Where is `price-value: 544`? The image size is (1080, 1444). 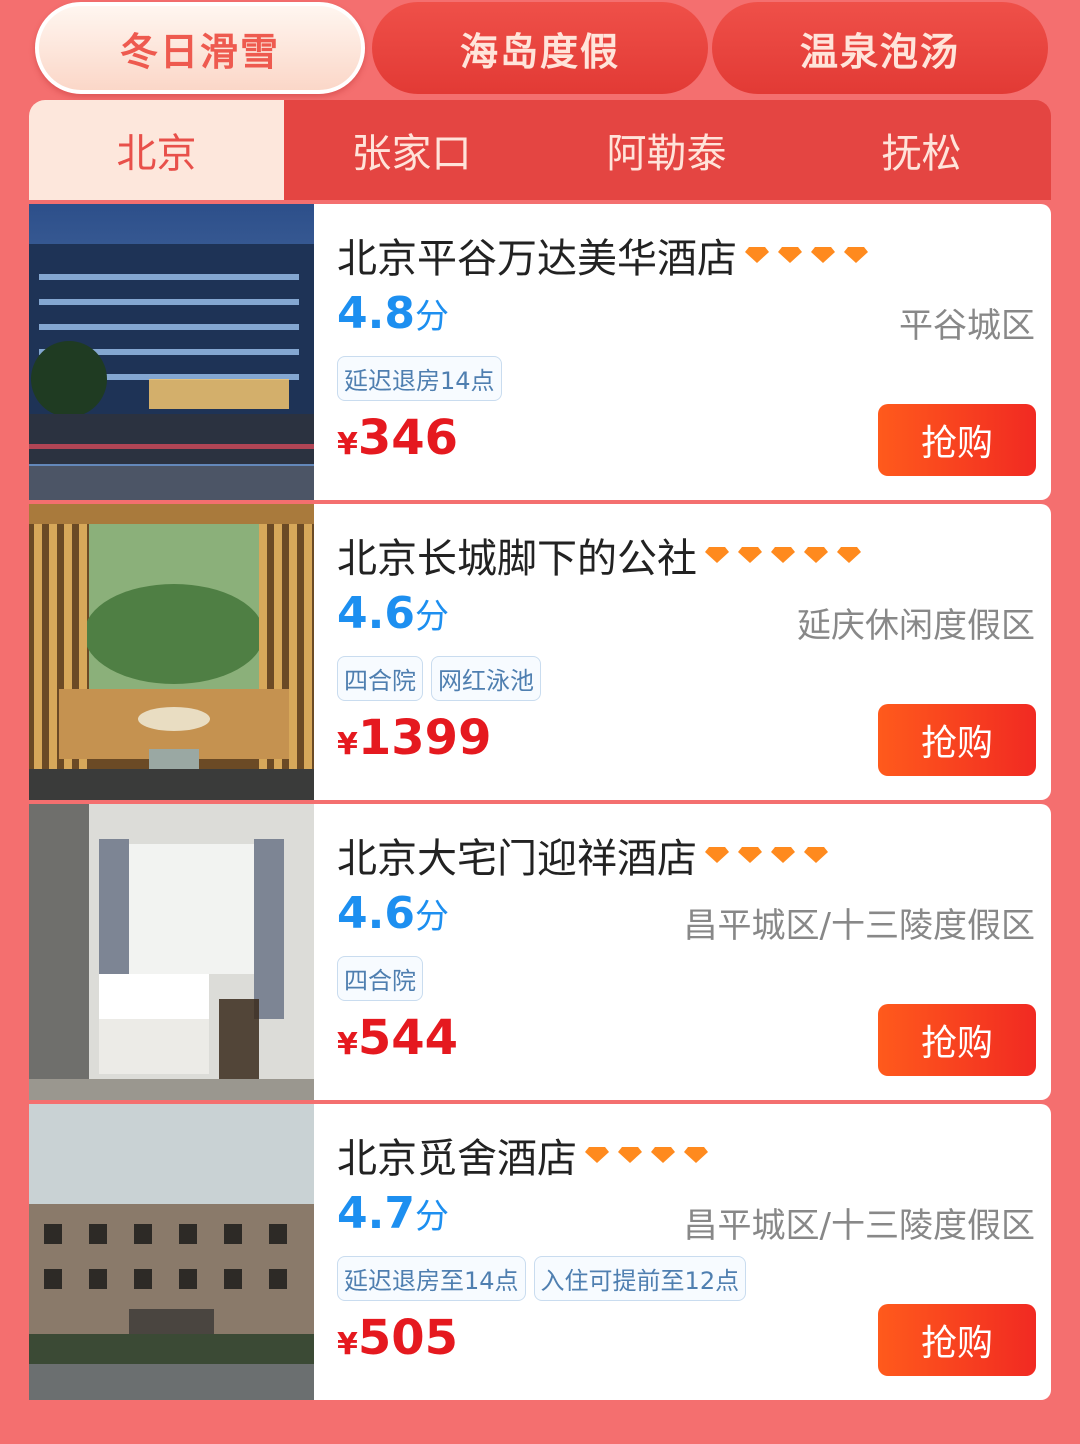
price-value: 544 is located at coordinates (408, 1038).